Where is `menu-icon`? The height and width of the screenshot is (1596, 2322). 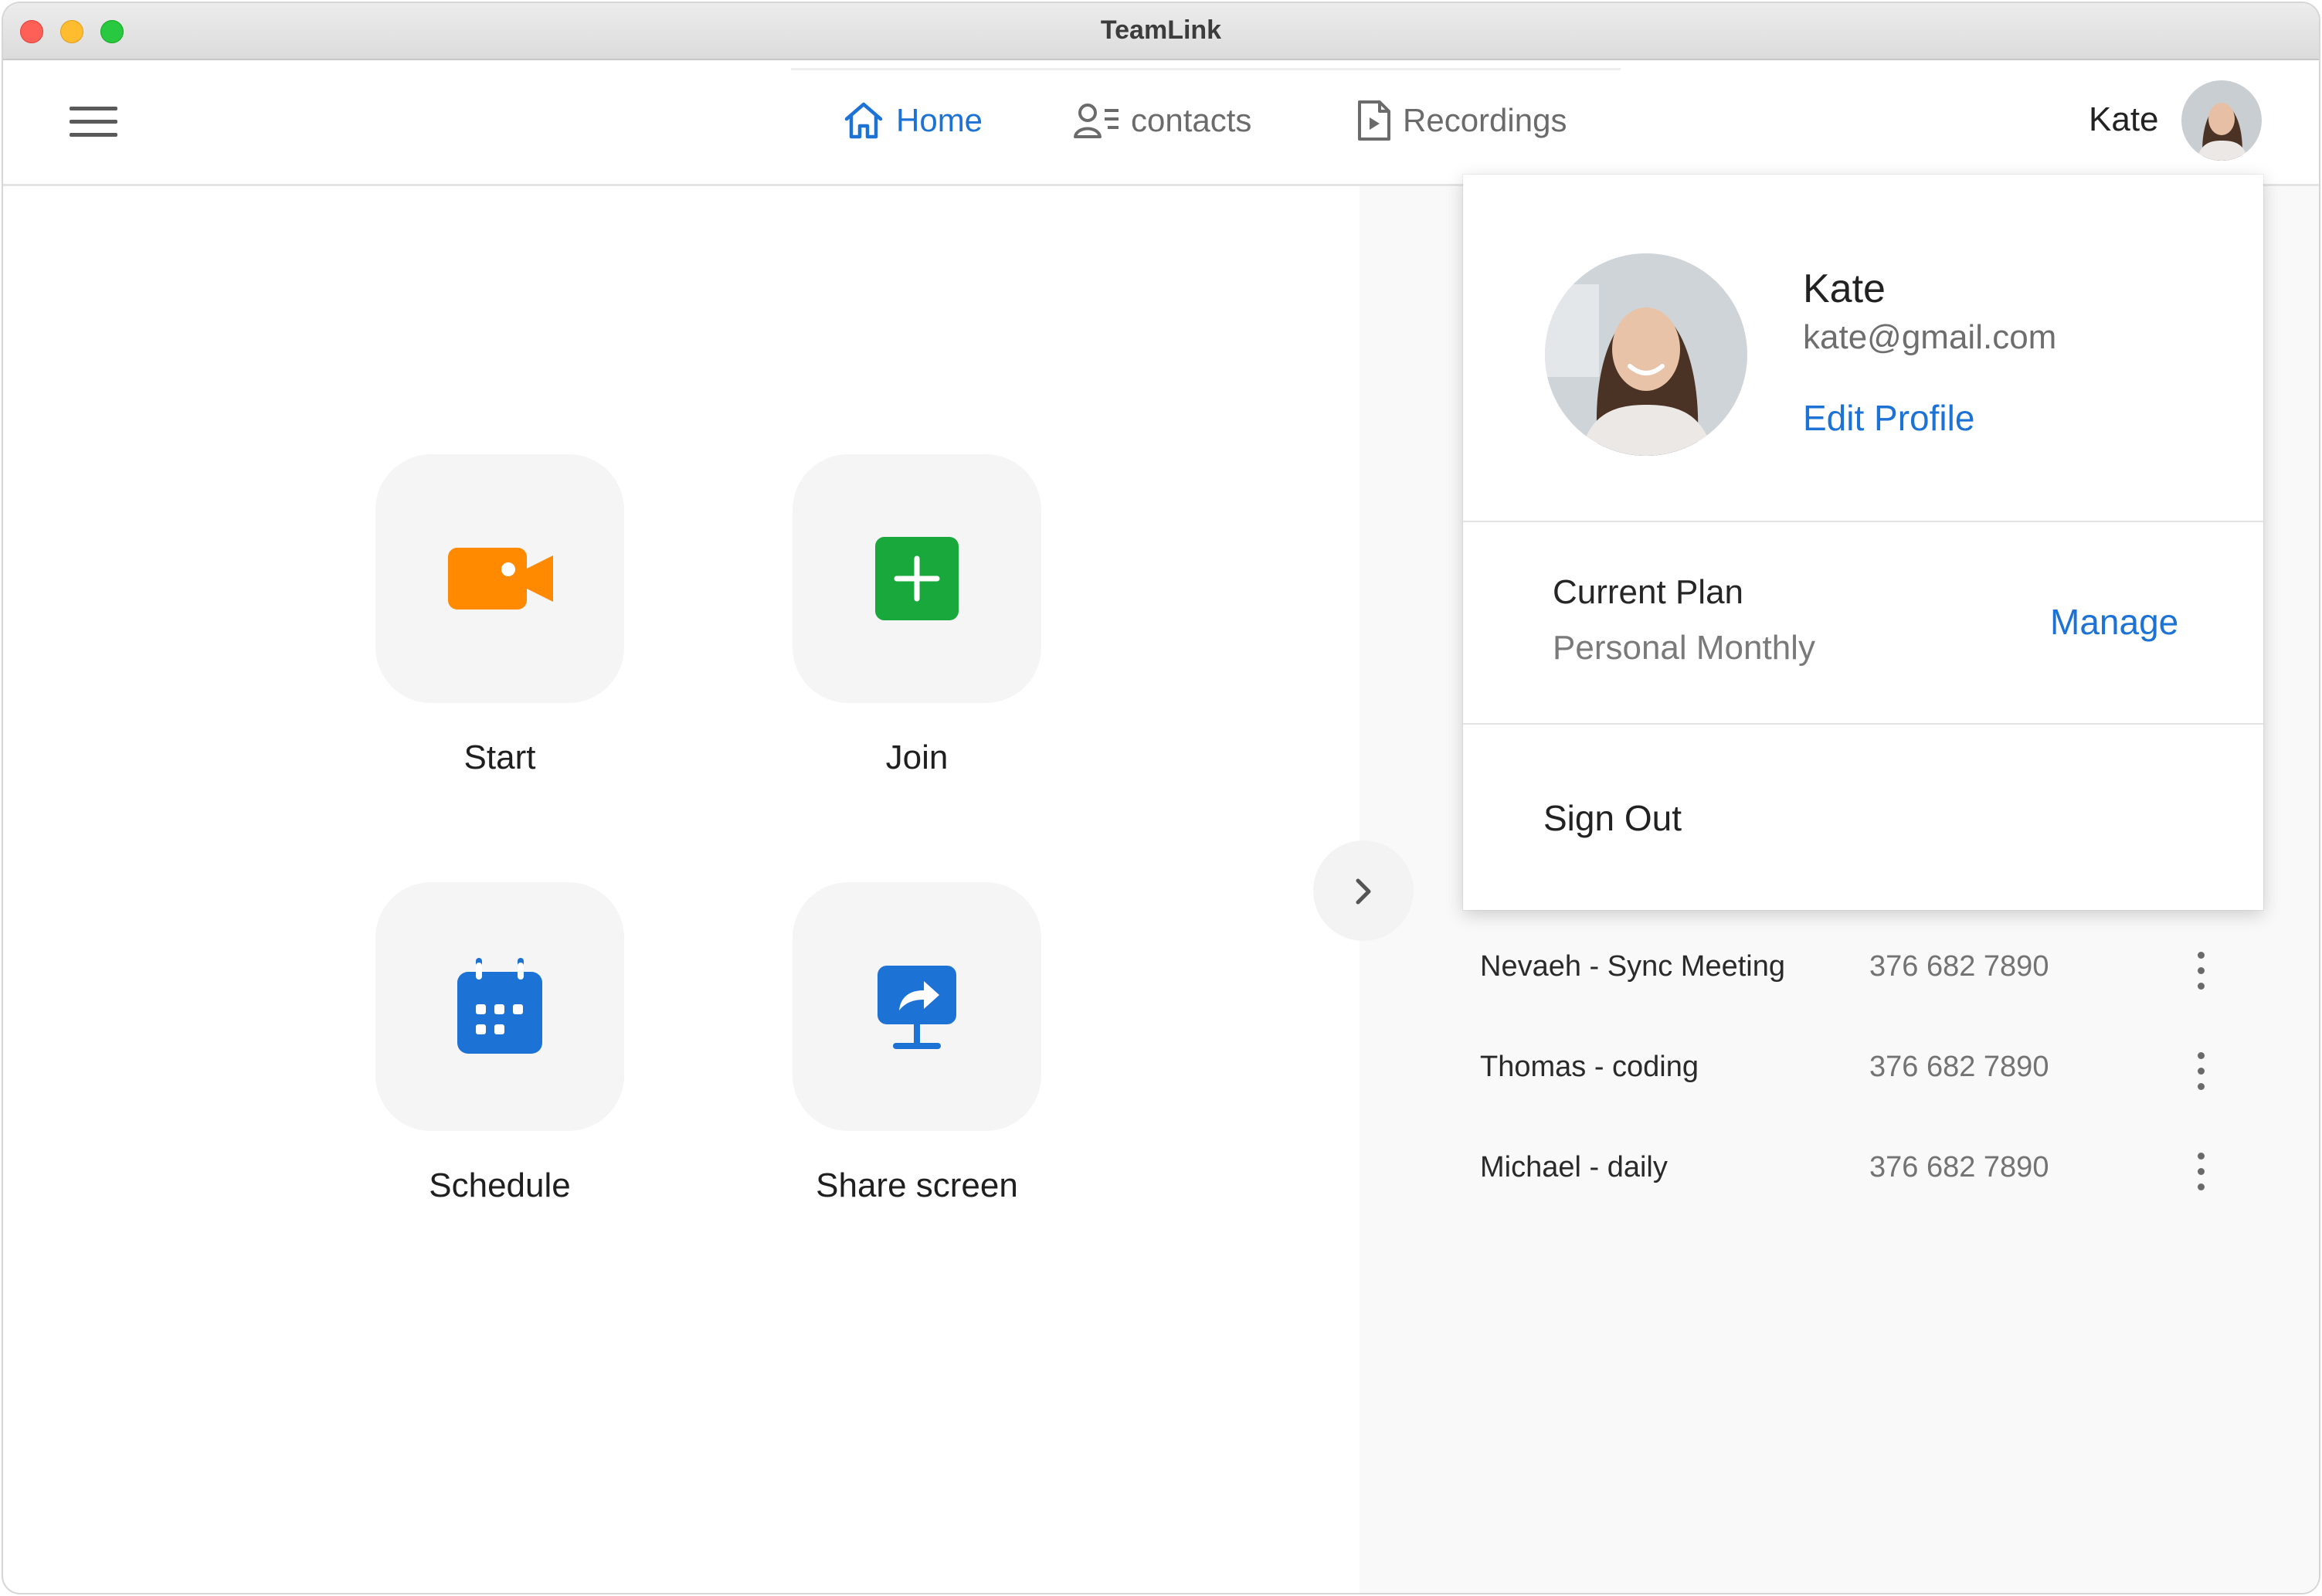
menu-icon is located at coordinates (93, 122).